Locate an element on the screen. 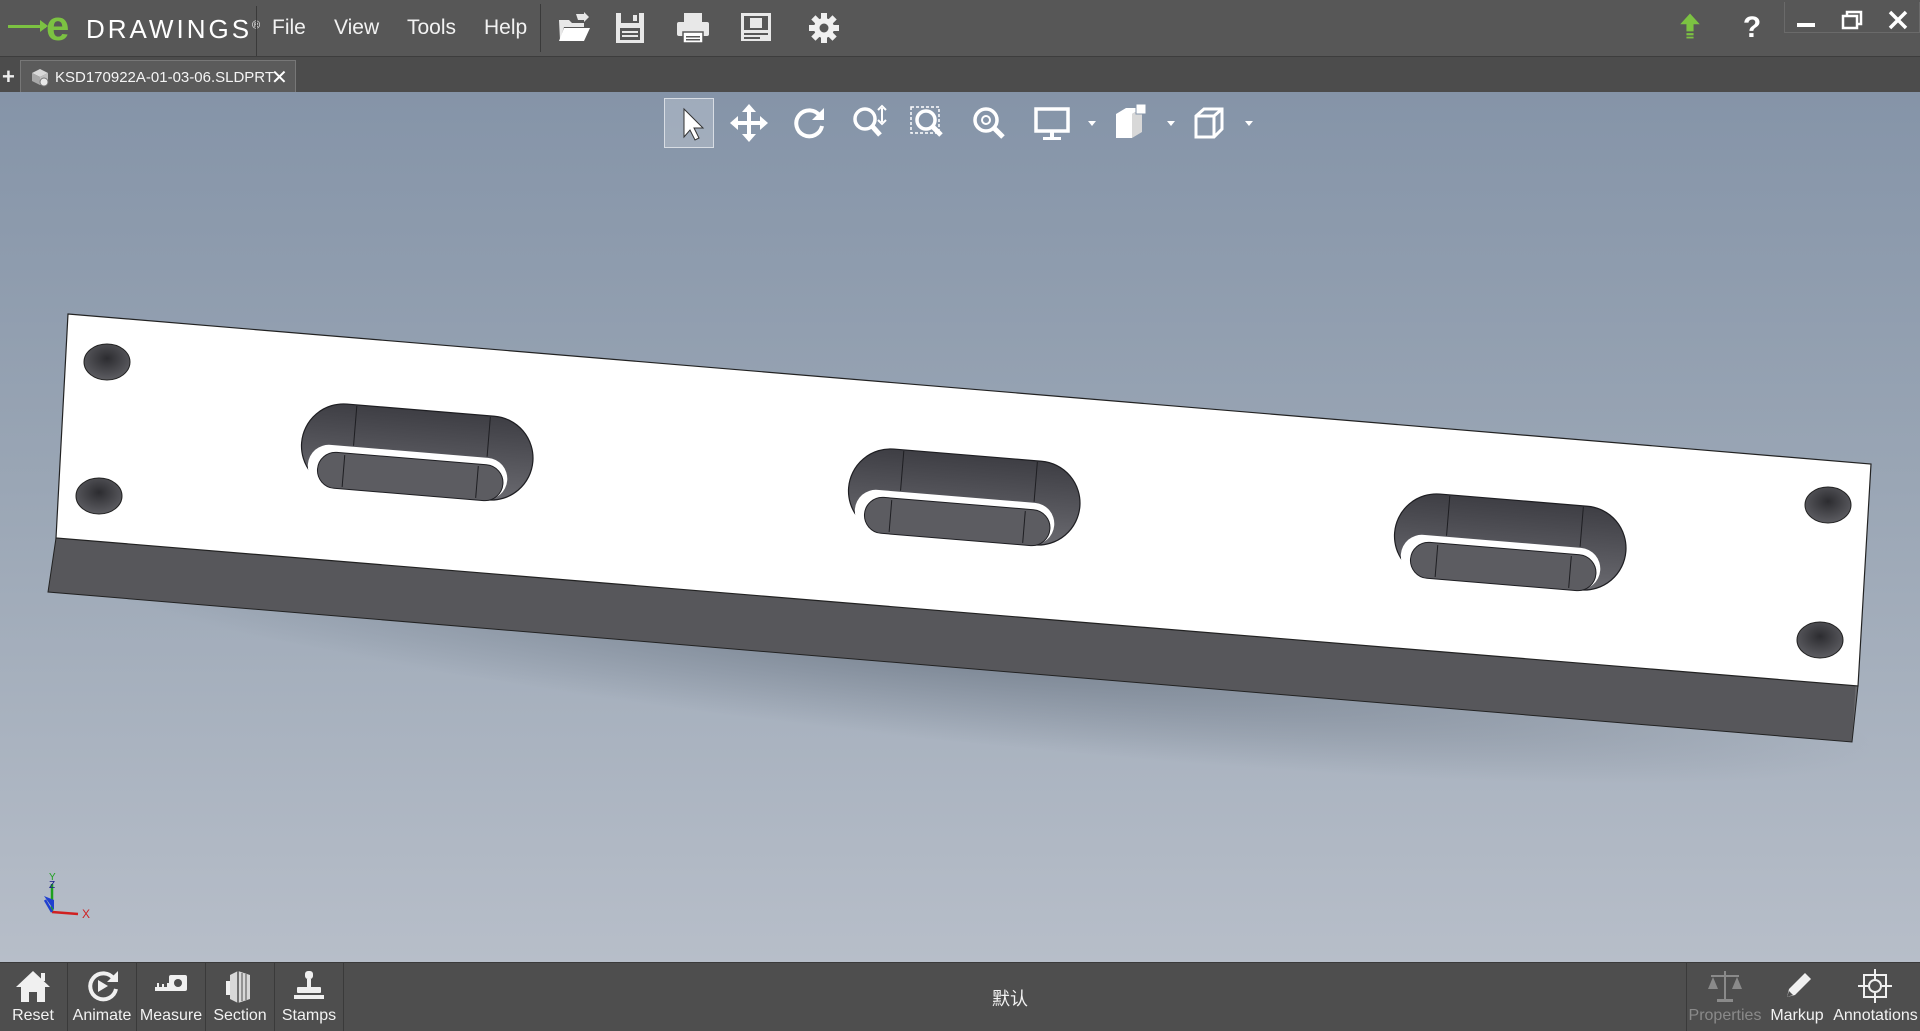 This screenshot has width=1920, height=1031. scales-icon is located at coordinates (1725, 986).